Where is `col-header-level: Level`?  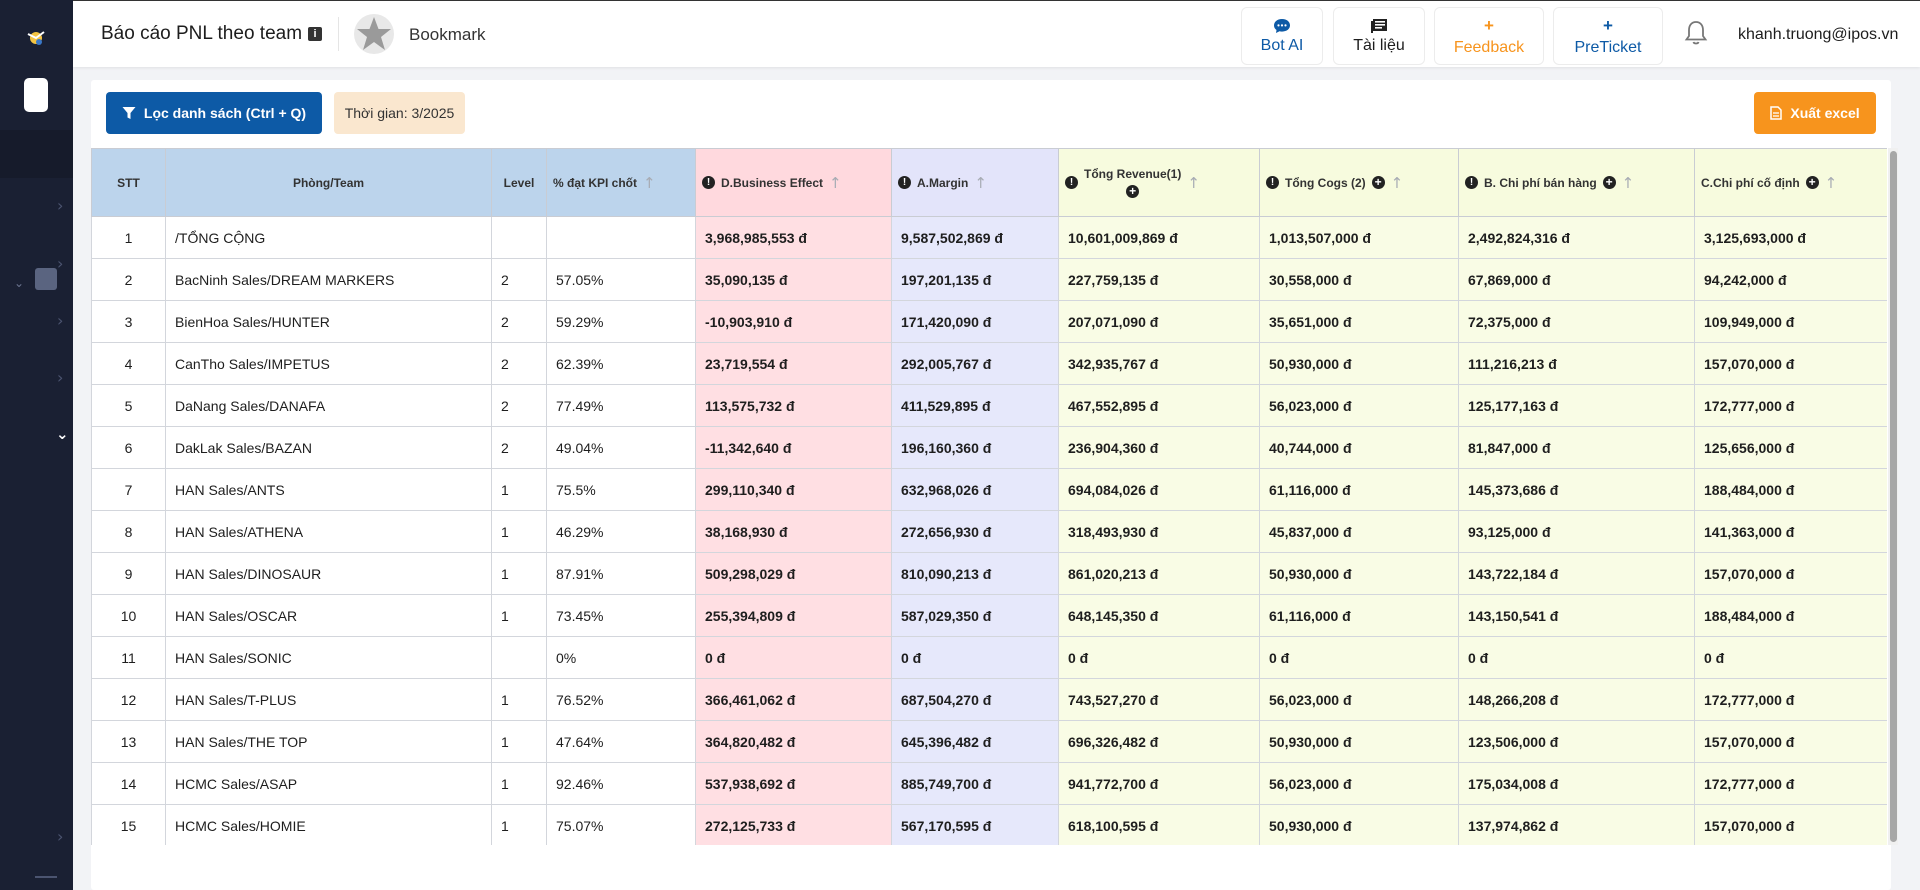 col-header-level: Level is located at coordinates (519, 182).